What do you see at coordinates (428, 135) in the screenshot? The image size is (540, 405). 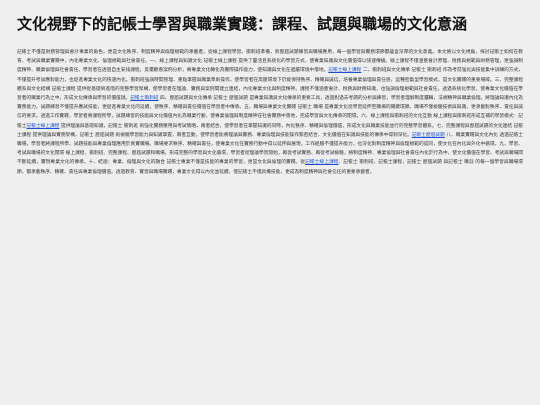 I see `past-exams-link: 記帳士歷屆試題` at bounding box center [428, 135].